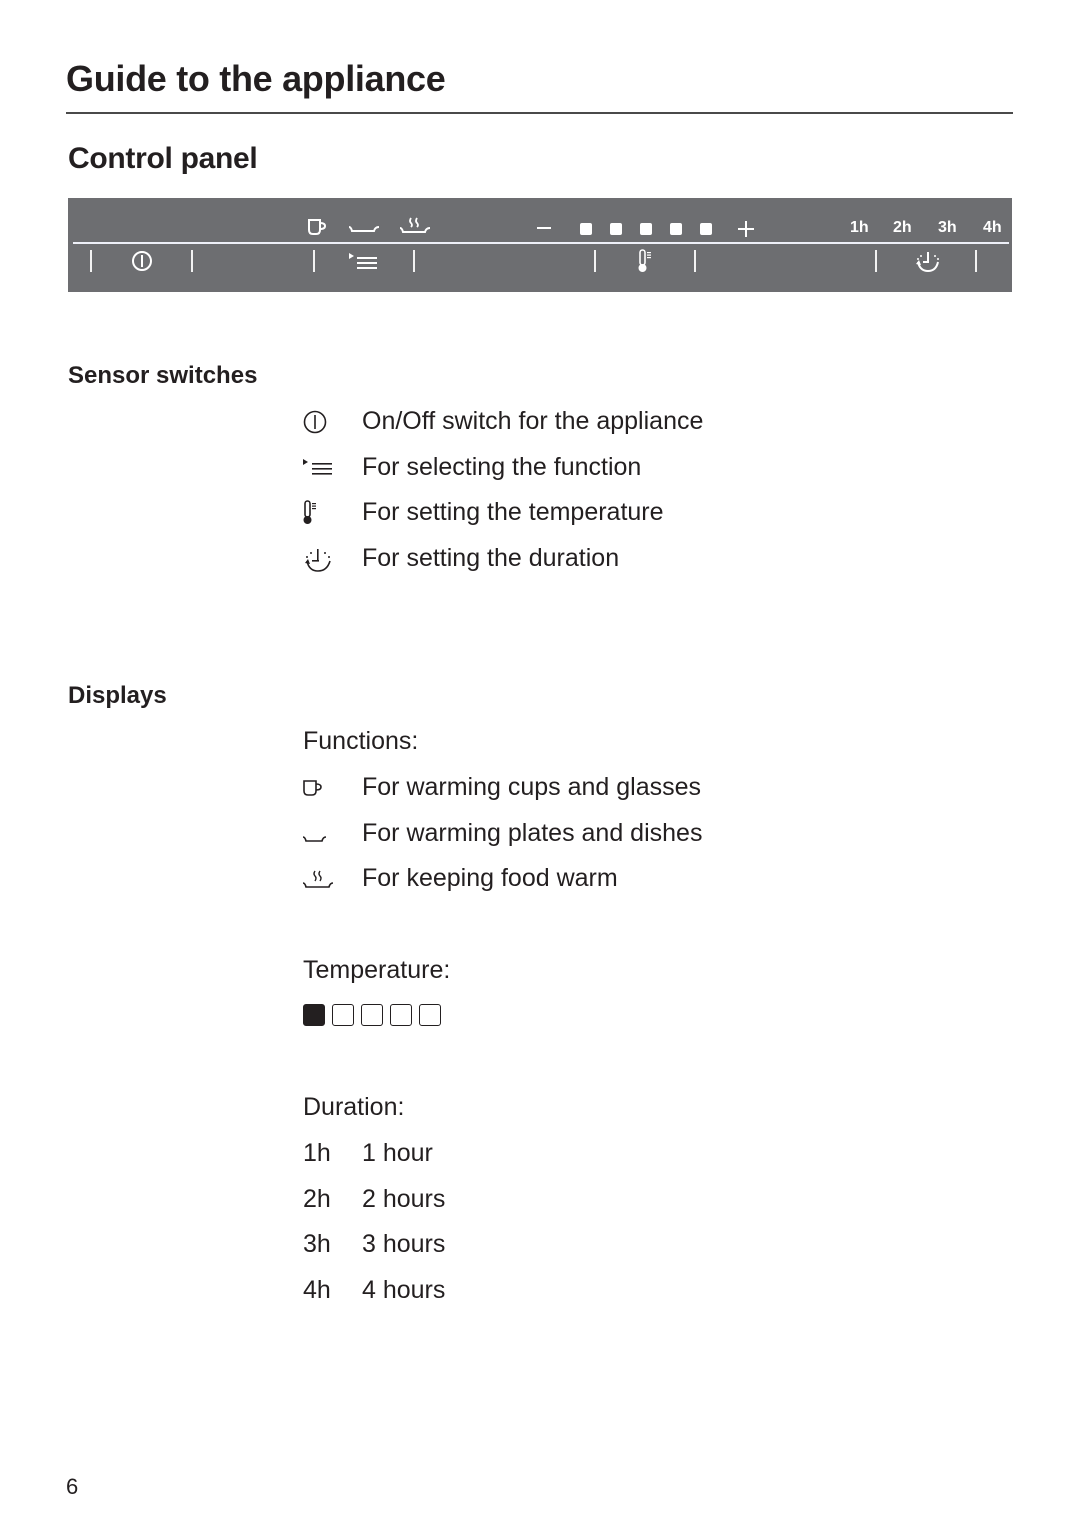  What do you see at coordinates (859, 227) in the screenshot?
I see `duration-label-1h: 1h` at bounding box center [859, 227].